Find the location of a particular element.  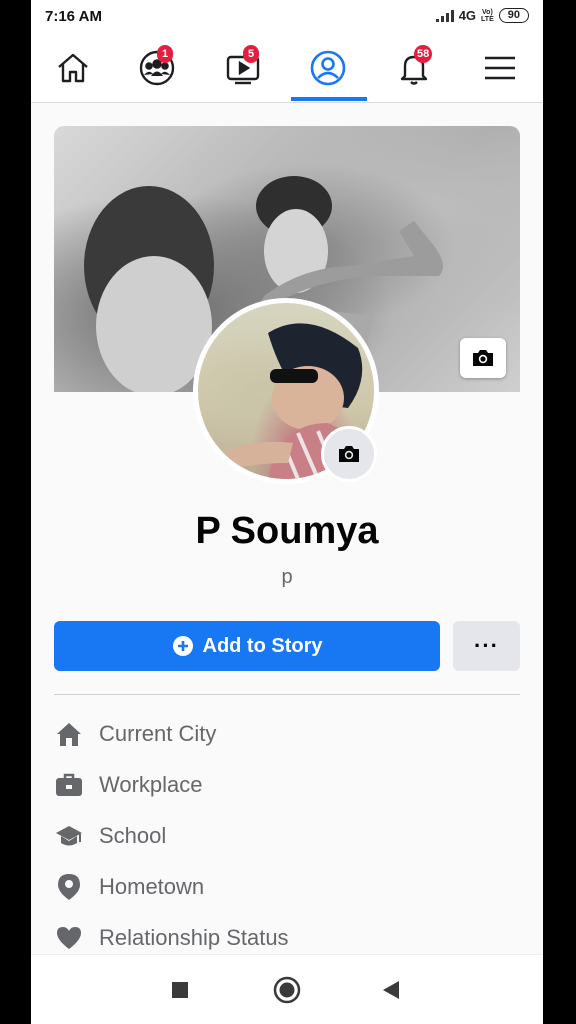

detail-school: School is located at coordinates (110, 836).